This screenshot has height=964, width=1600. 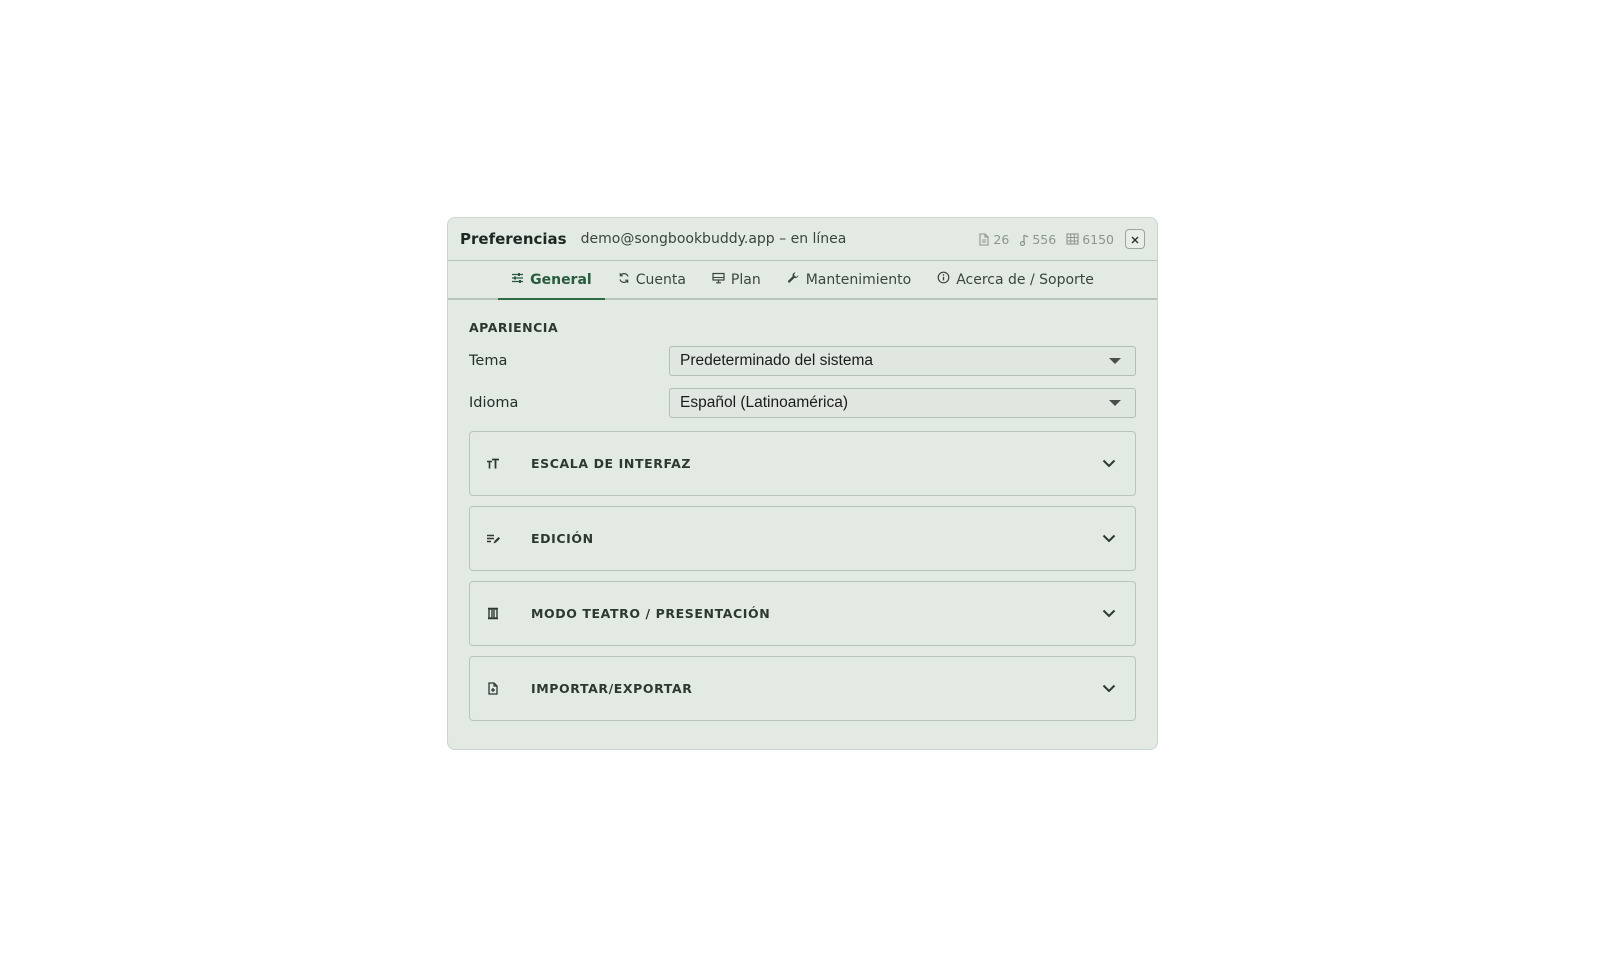 I want to click on dialog-title: Preferencias, so click(x=513, y=239).